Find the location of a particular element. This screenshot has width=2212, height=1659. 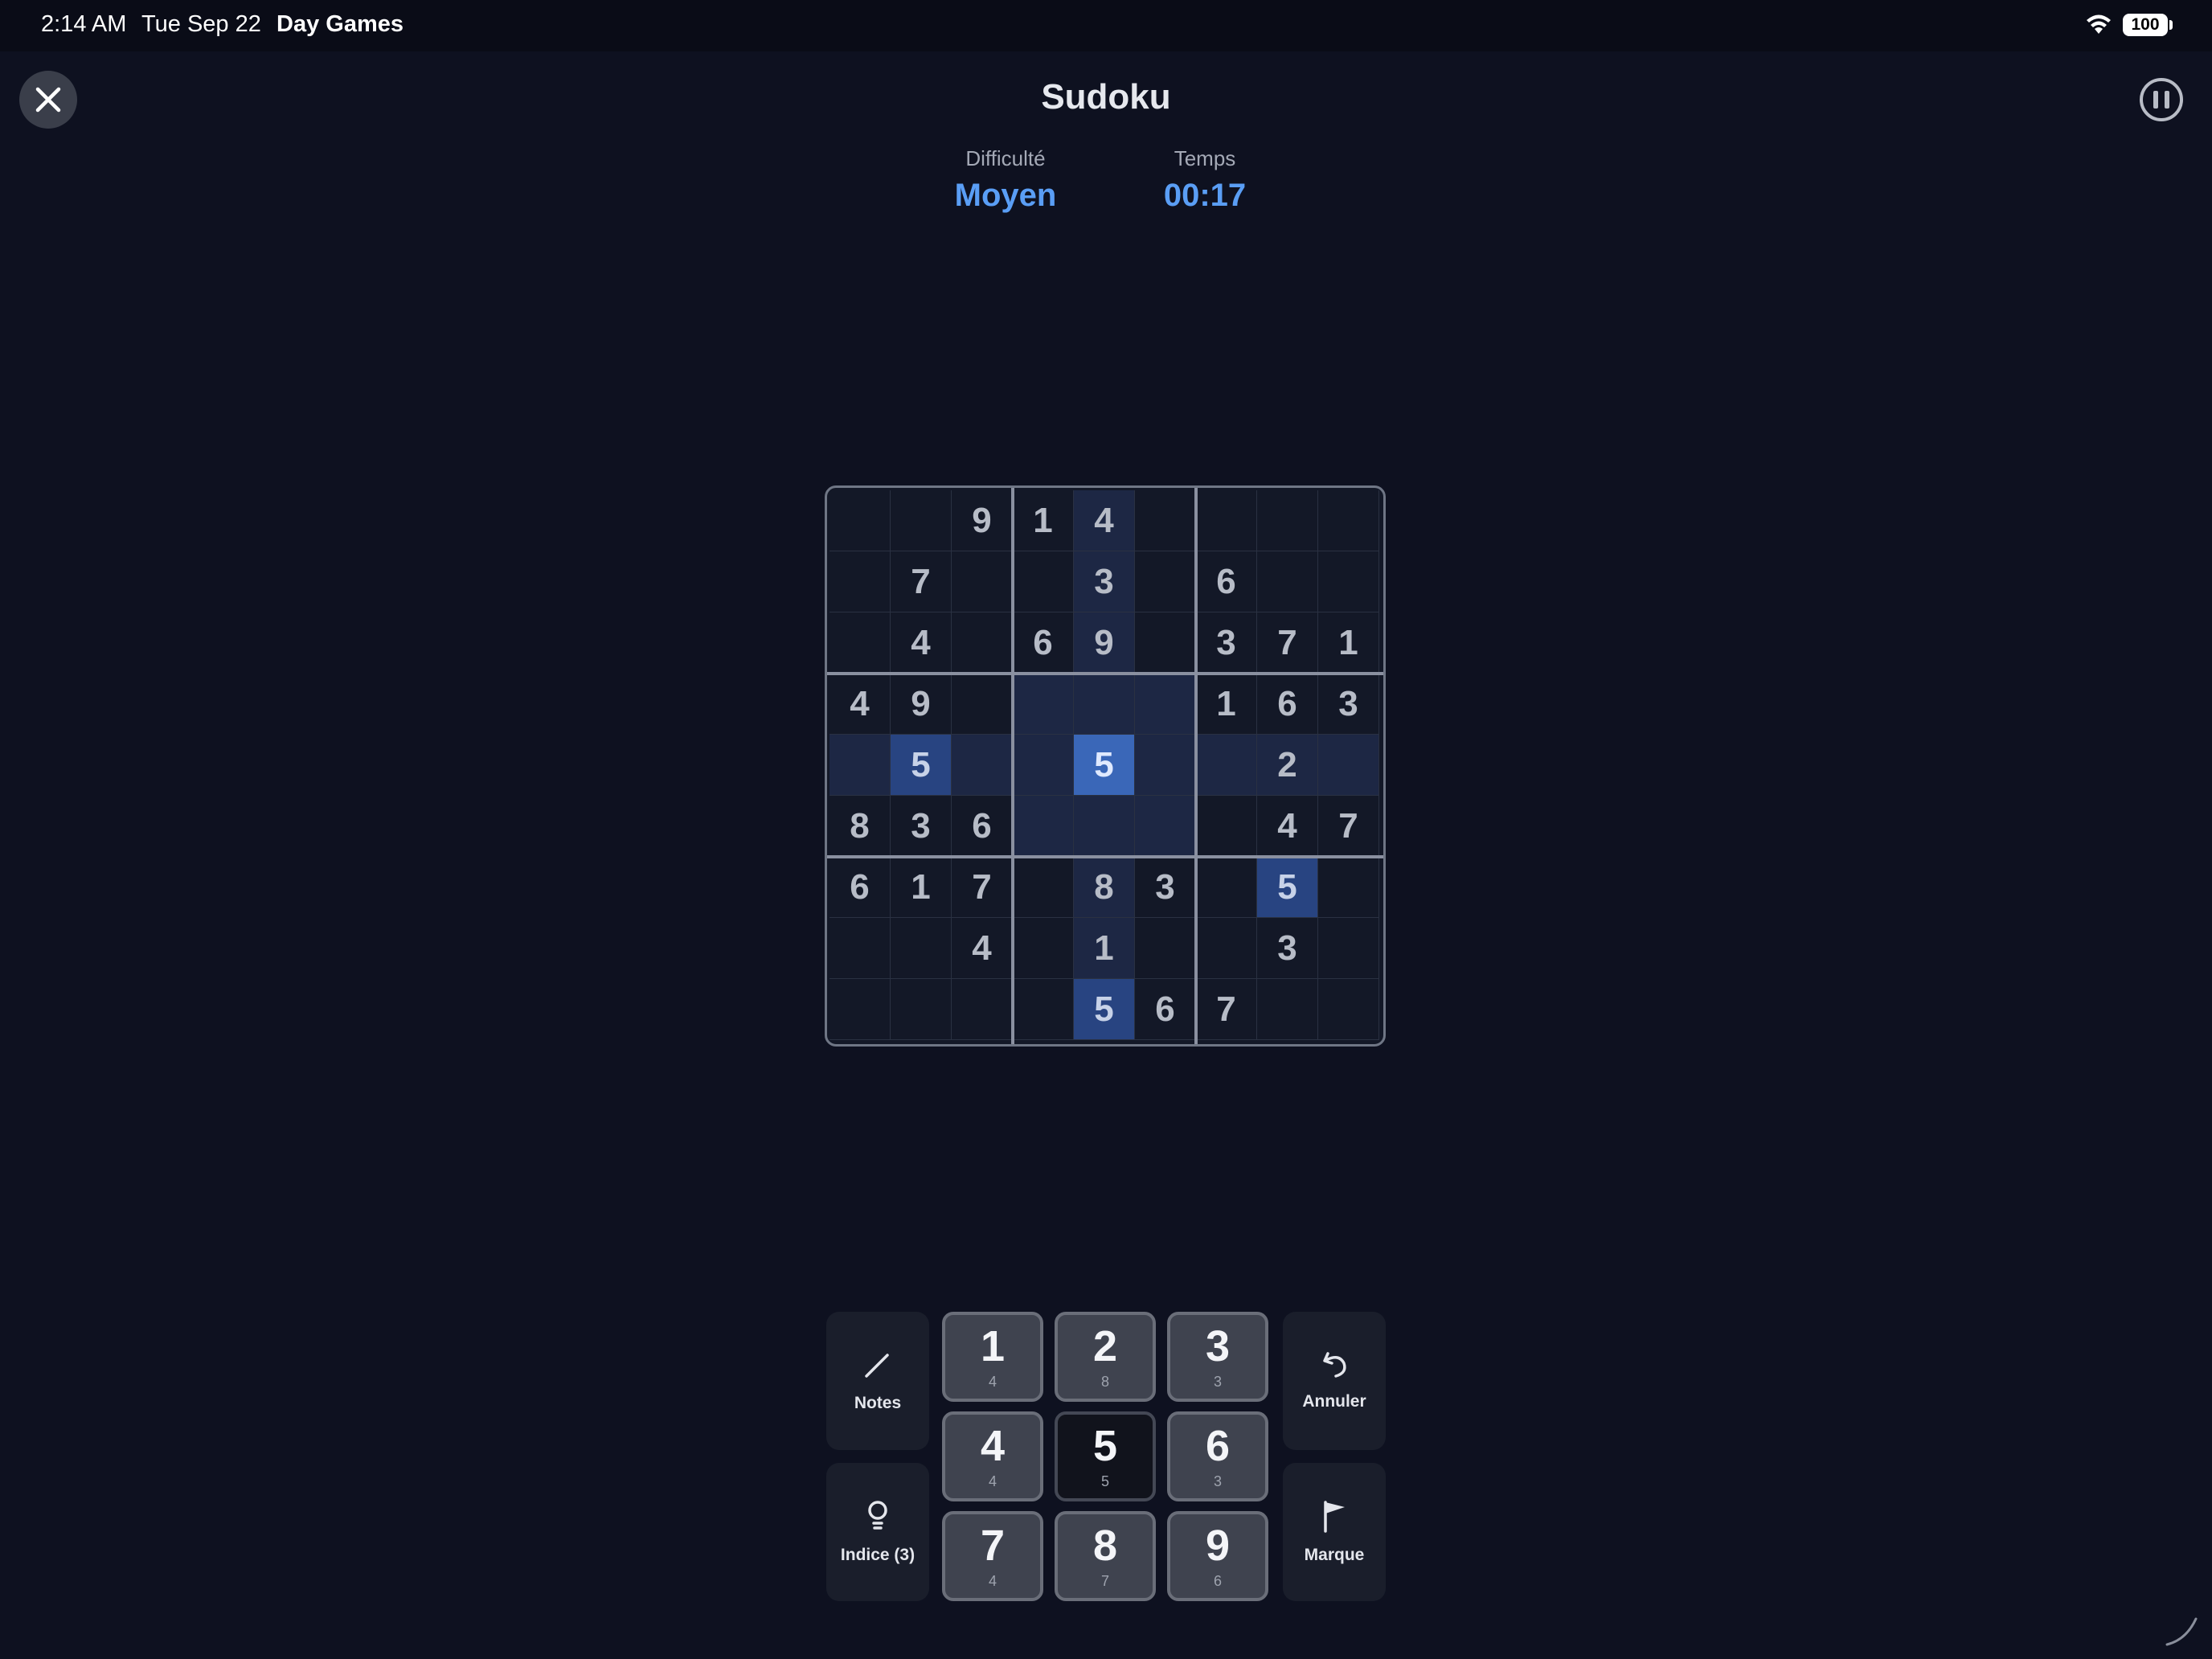

number-digit: 7 is located at coordinates (993, 1545).